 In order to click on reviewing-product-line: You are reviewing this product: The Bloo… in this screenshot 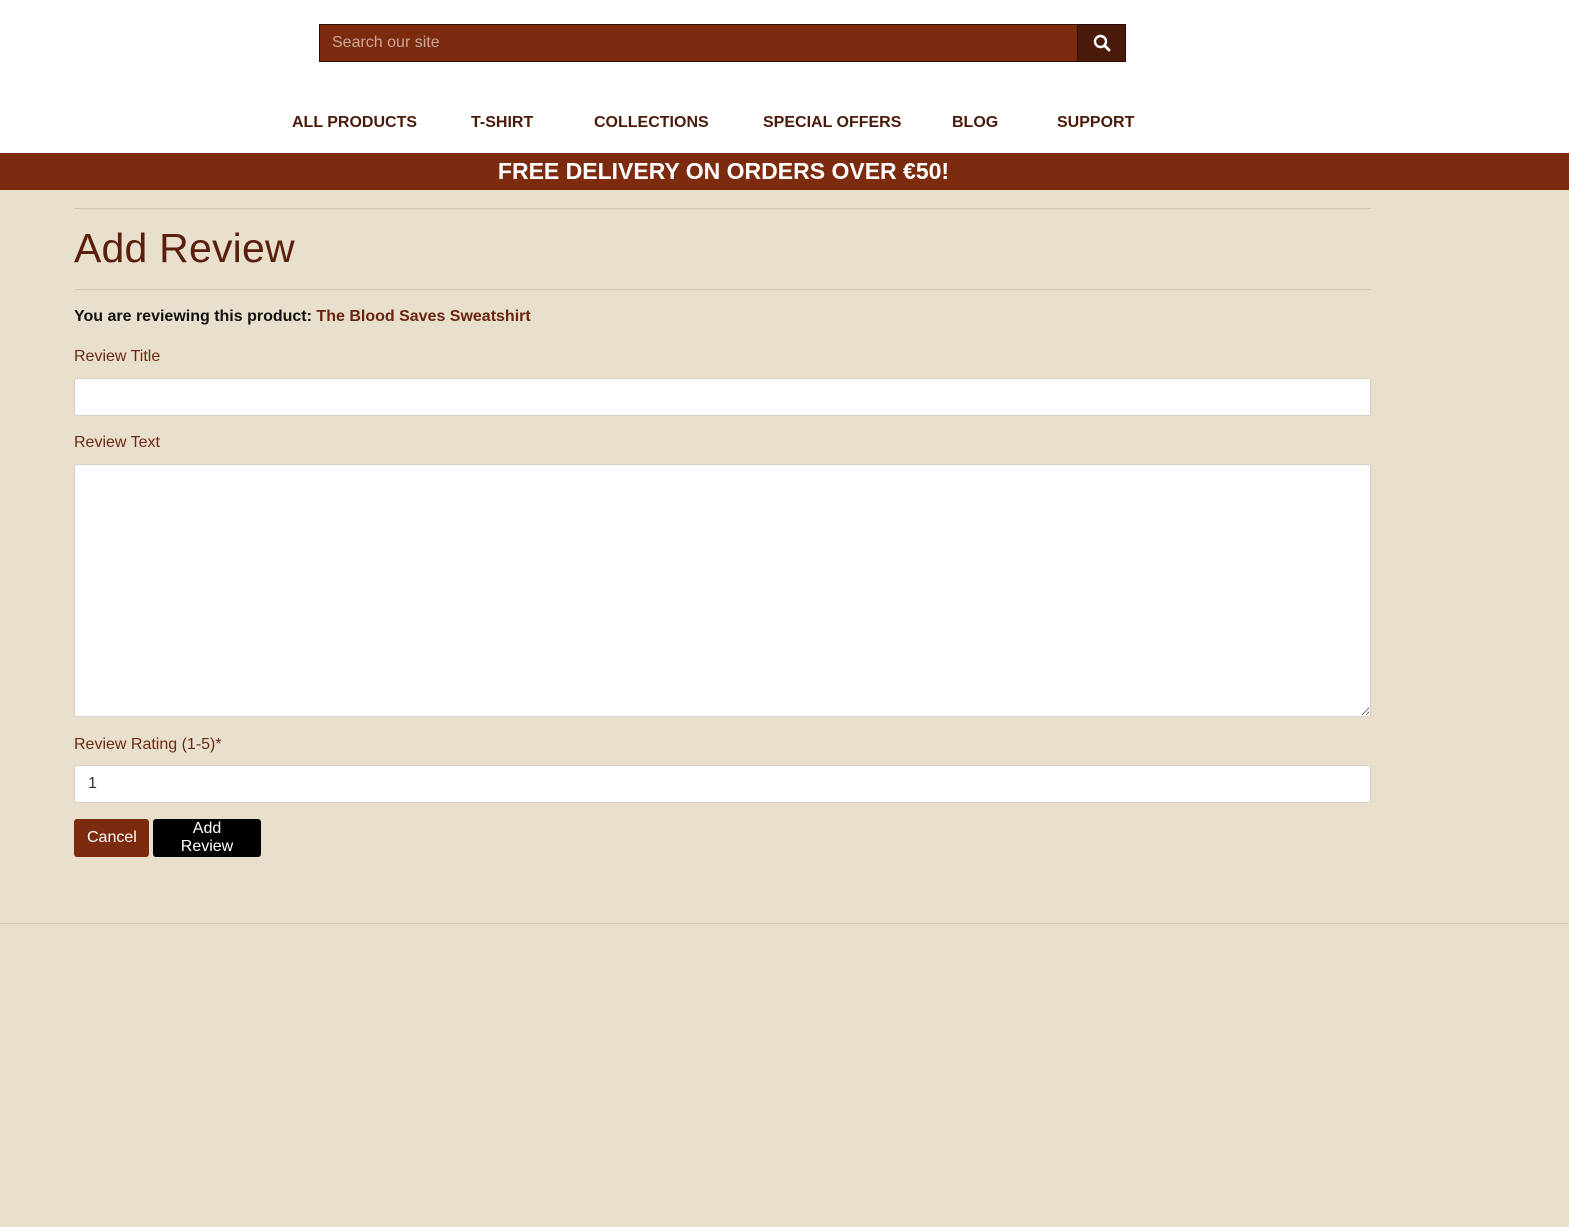, I will do `click(302, 317)`.